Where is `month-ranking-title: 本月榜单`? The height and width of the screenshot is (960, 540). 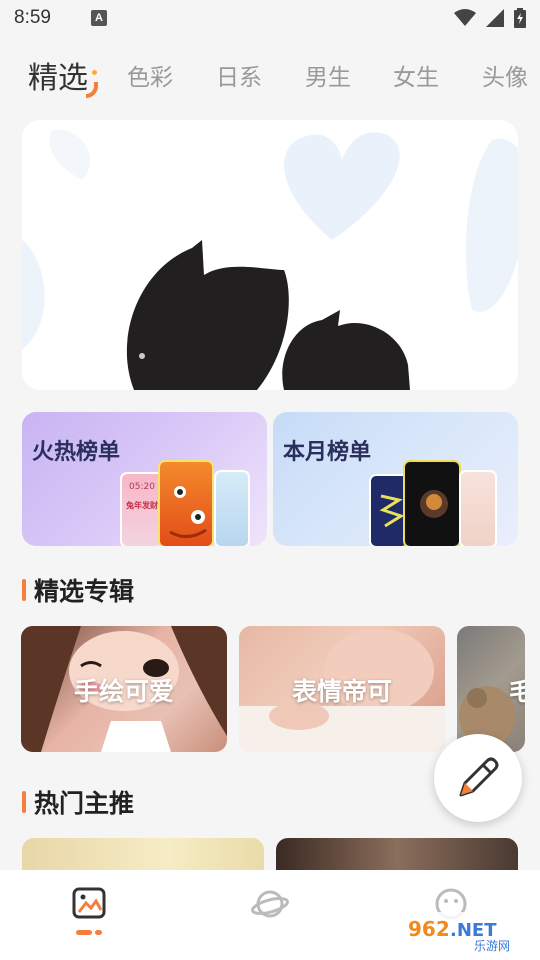
month-ranking-title: 本月榜单 is located at coordinates (327, 452).